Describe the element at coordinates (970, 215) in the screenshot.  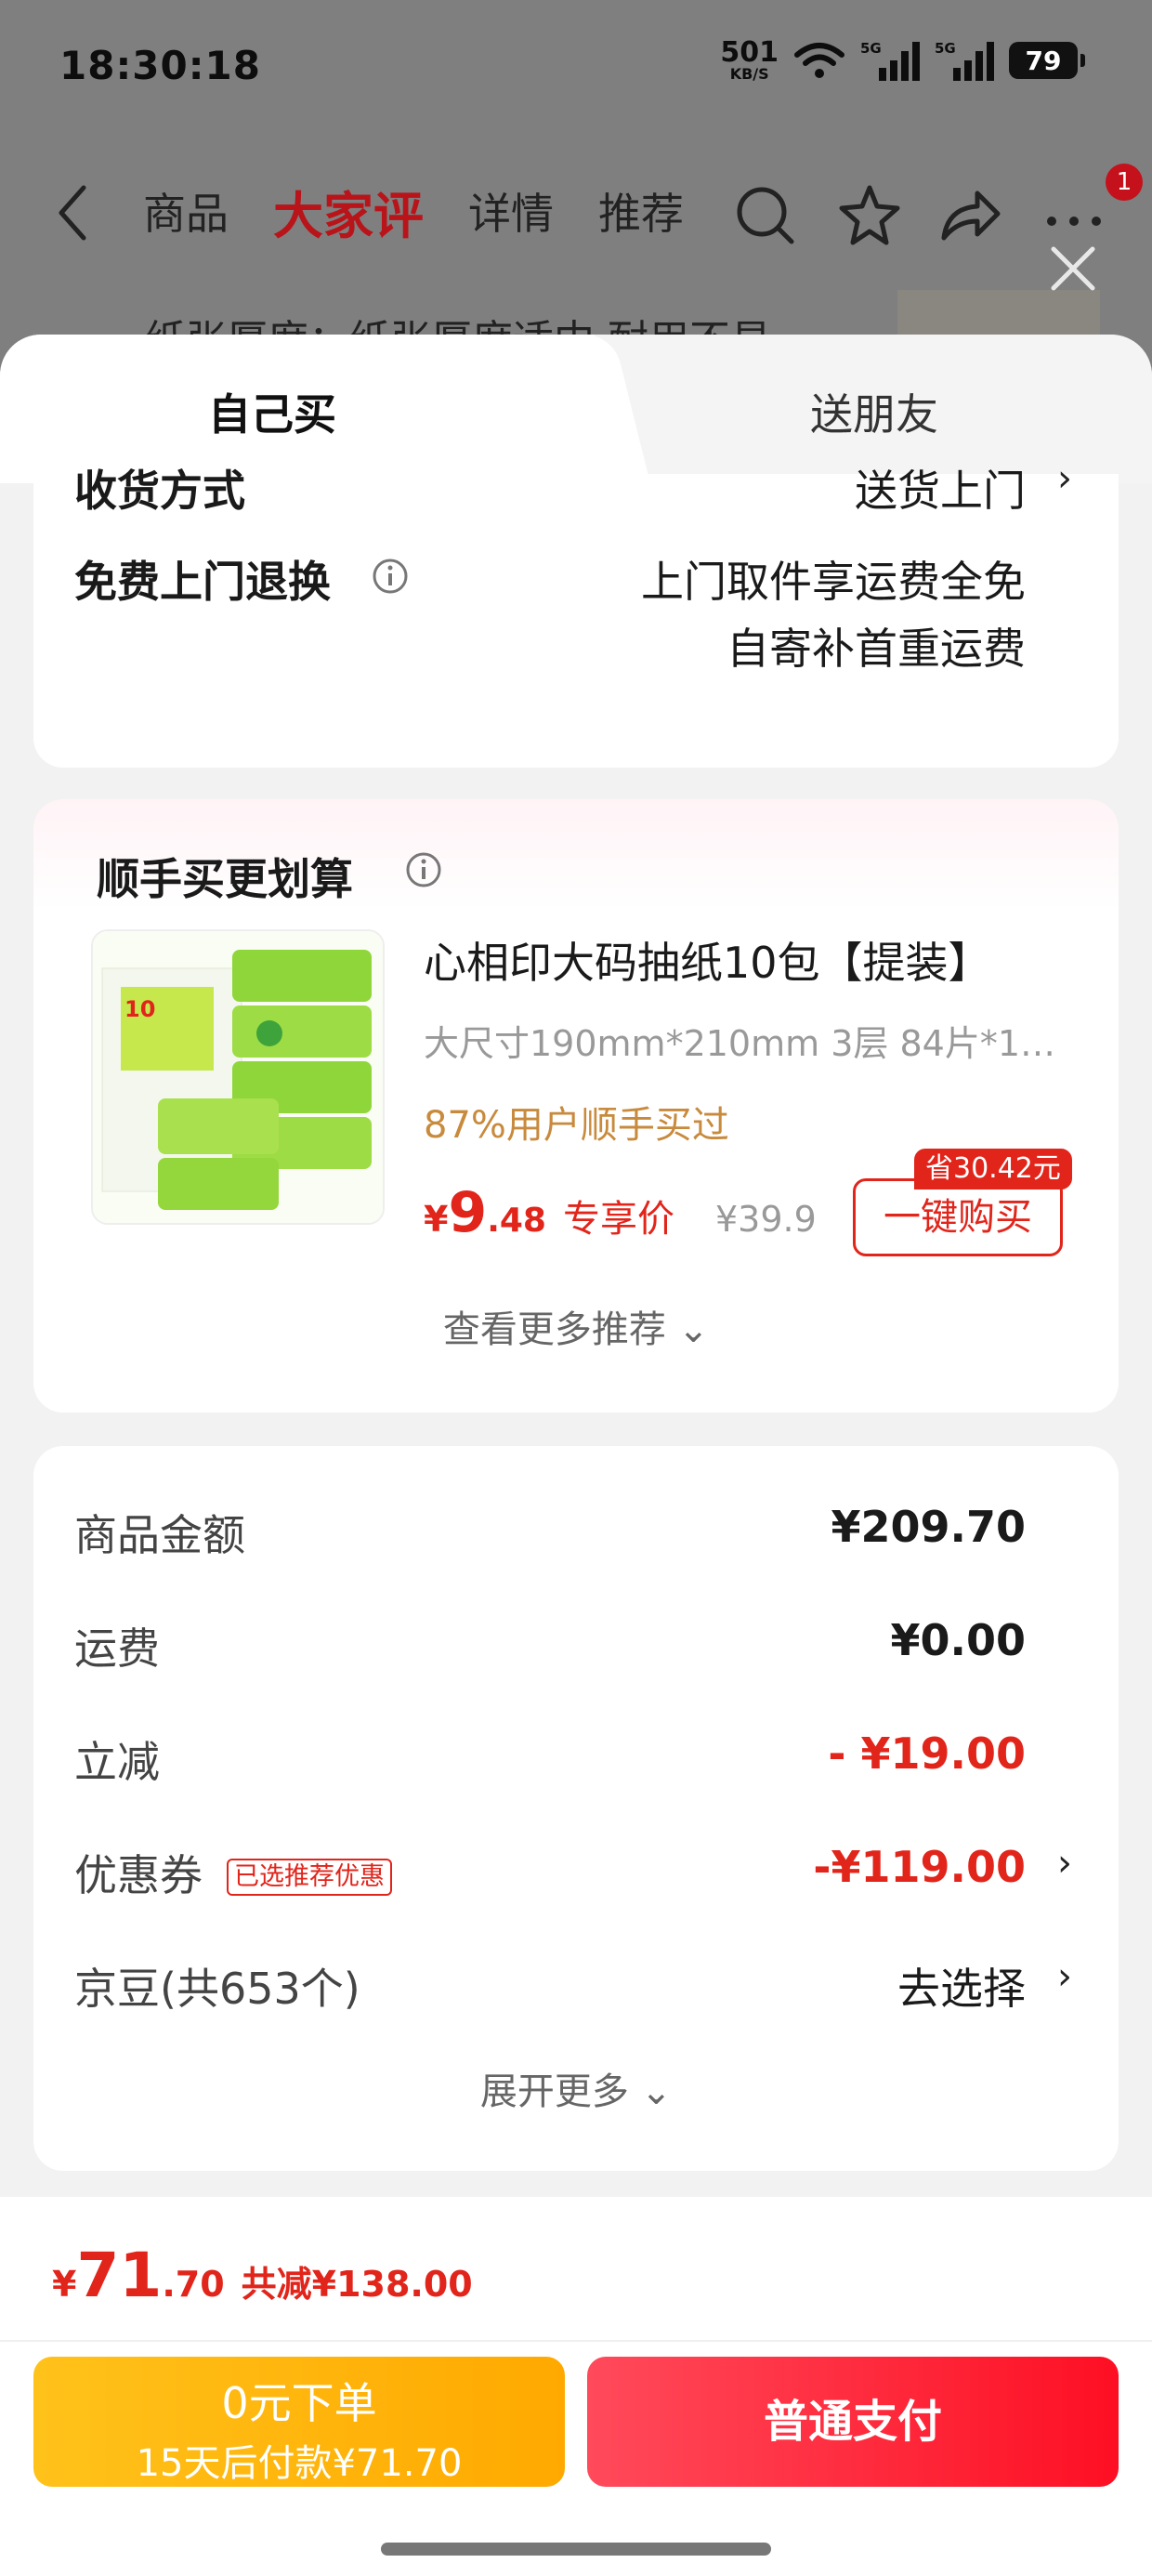
I see `share-icon` at that location.